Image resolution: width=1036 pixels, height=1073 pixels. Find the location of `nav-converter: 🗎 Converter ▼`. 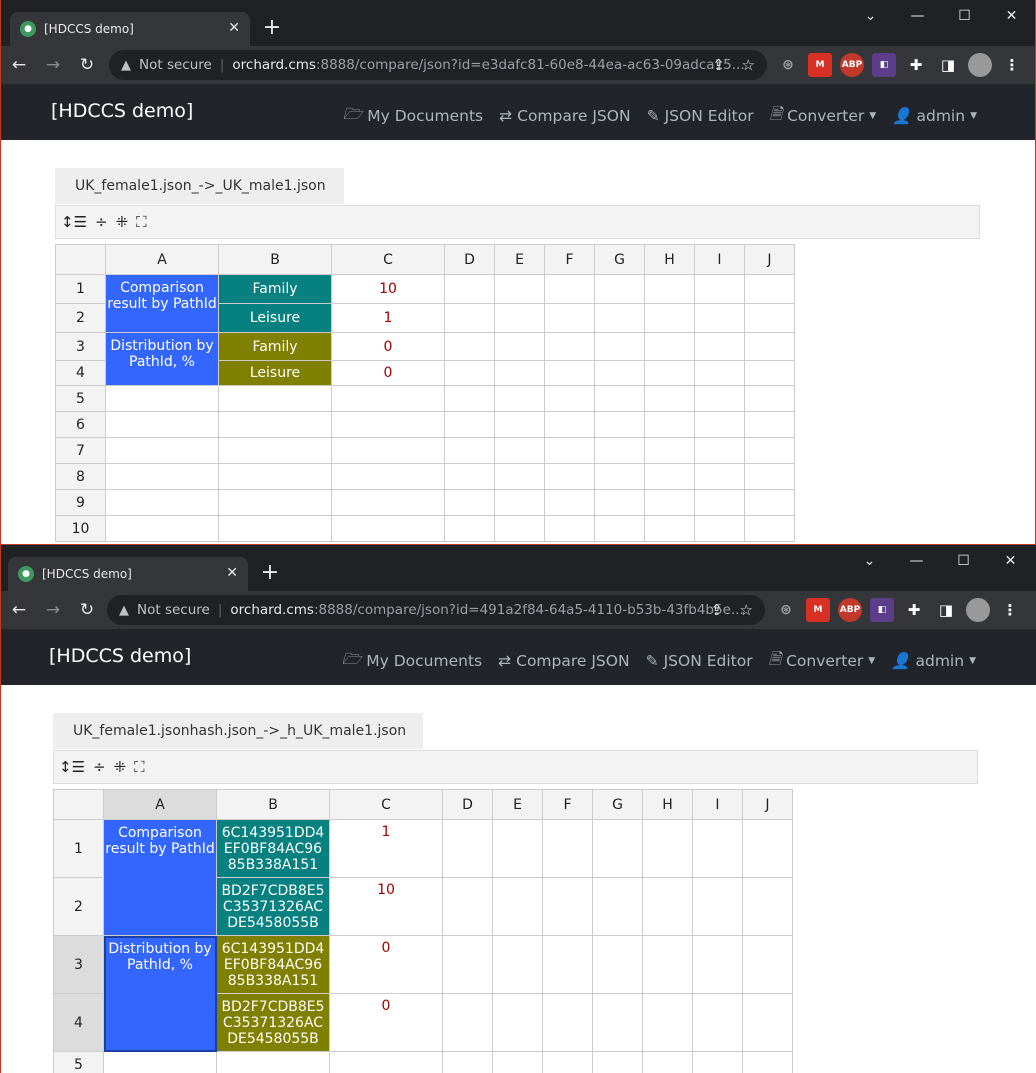

nav-converter: 🗎 Converter ▼ is located at coordinates (823, 115).